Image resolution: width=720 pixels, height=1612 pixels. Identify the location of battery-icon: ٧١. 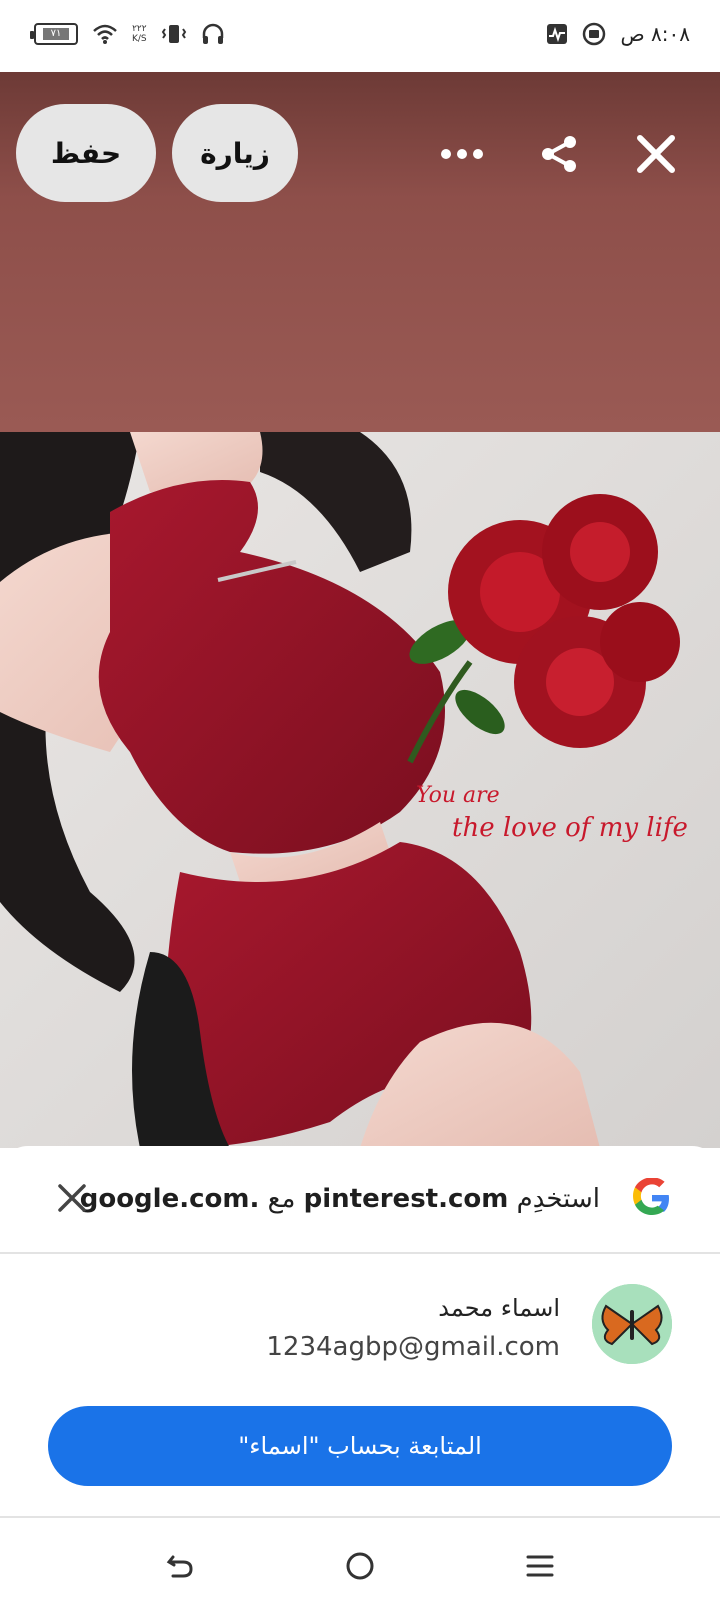
(54, 34).